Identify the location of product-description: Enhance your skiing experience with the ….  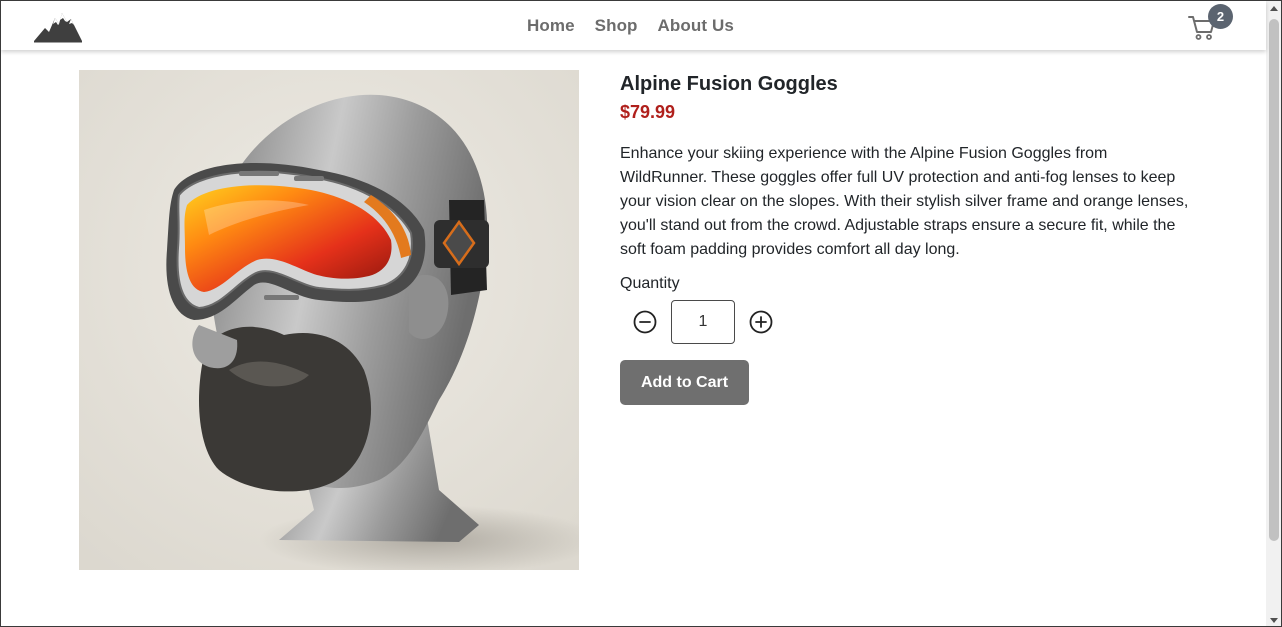
(904, 201).